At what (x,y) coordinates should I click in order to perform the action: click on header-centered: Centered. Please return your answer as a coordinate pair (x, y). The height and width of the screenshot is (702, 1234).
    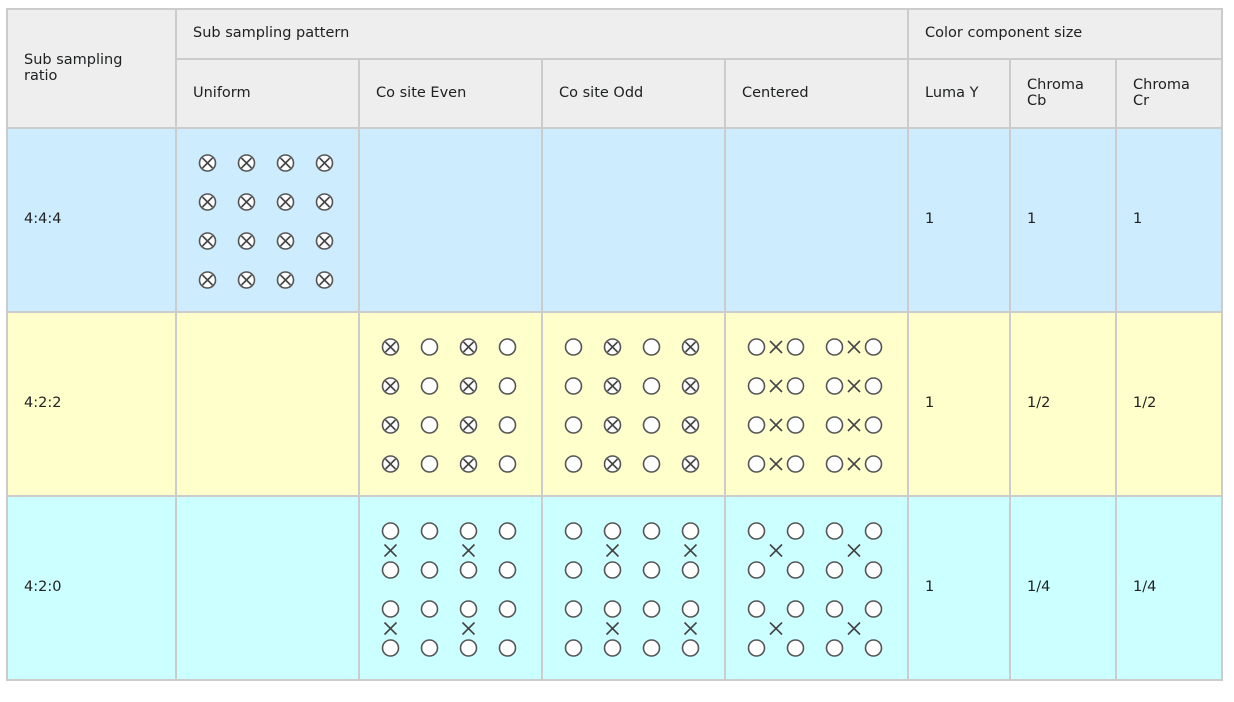
    Looking at the image, I should click on (816, 93).